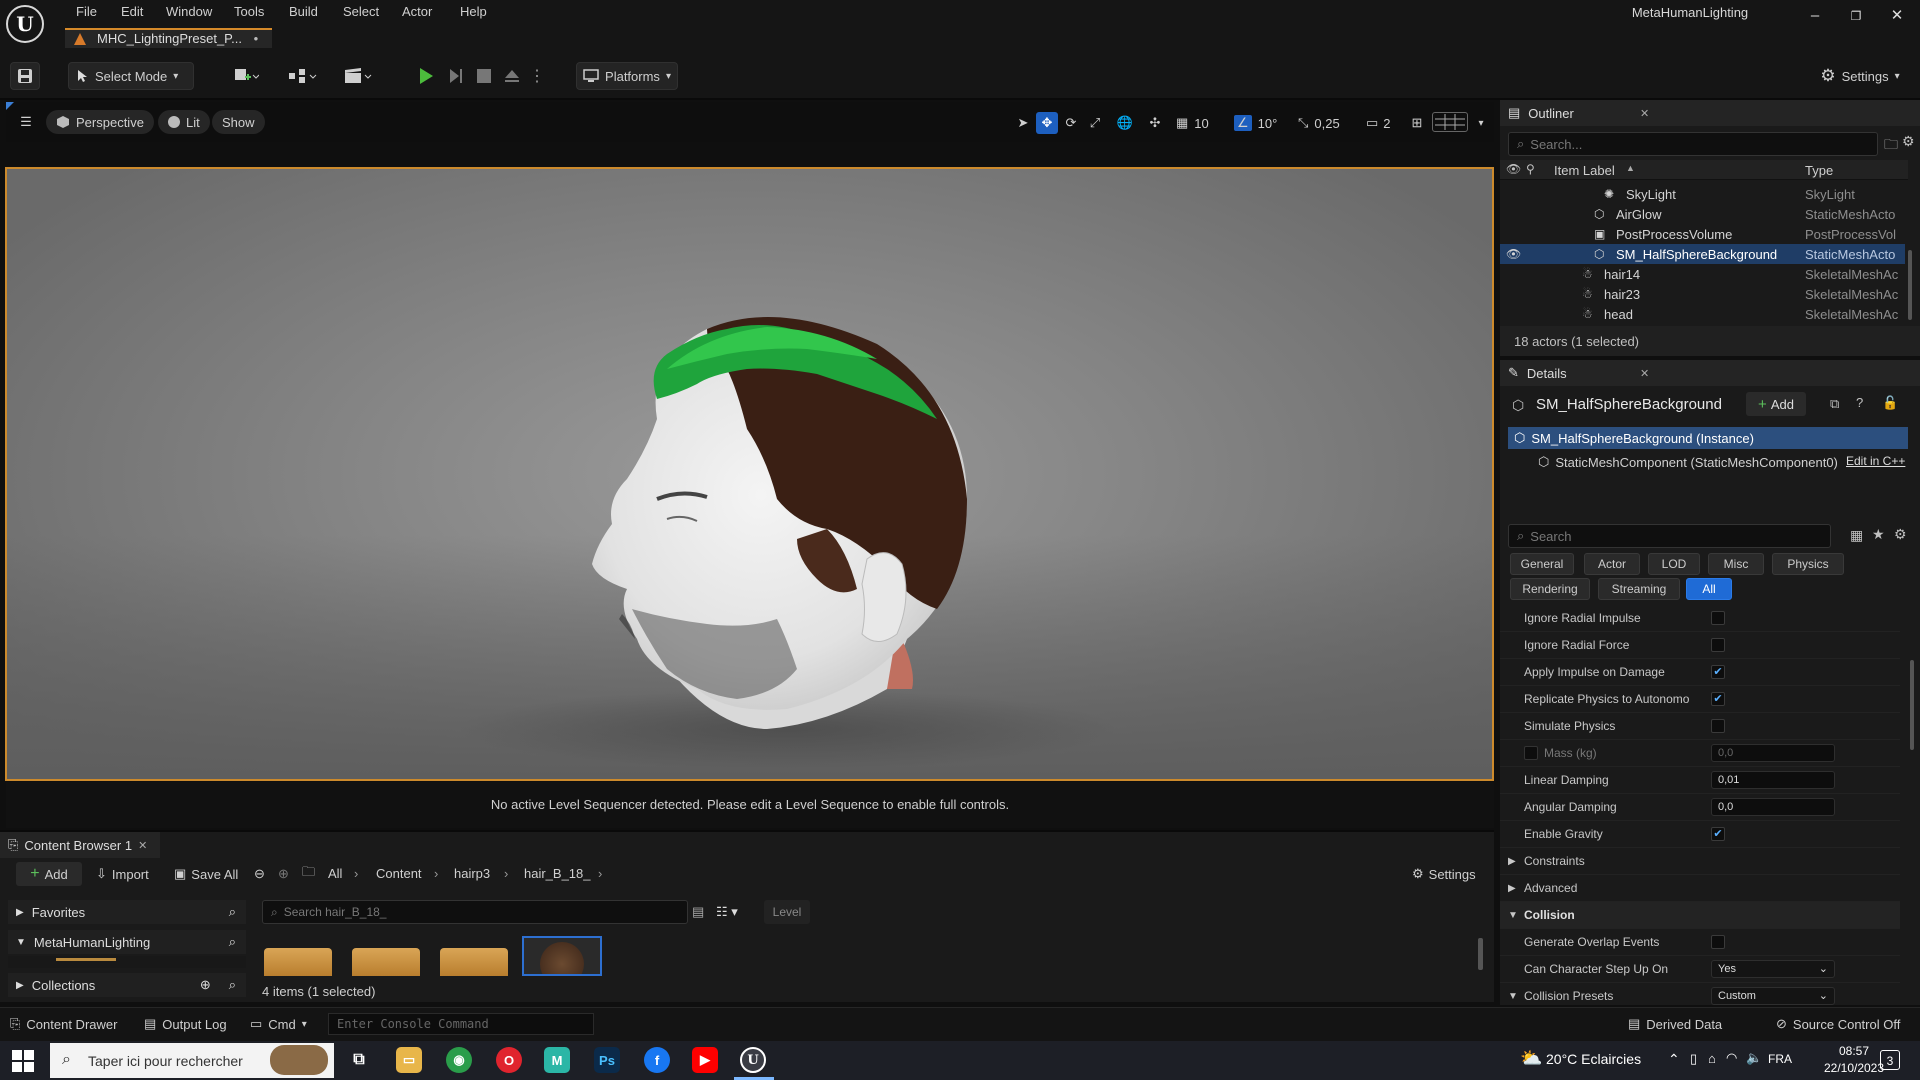 This screenshot has height=1080, width=1920. What do you see at coordinates (1912, 705) in the screenshot?
I see `details-scrollbar` at bounding box center [1912, 705].